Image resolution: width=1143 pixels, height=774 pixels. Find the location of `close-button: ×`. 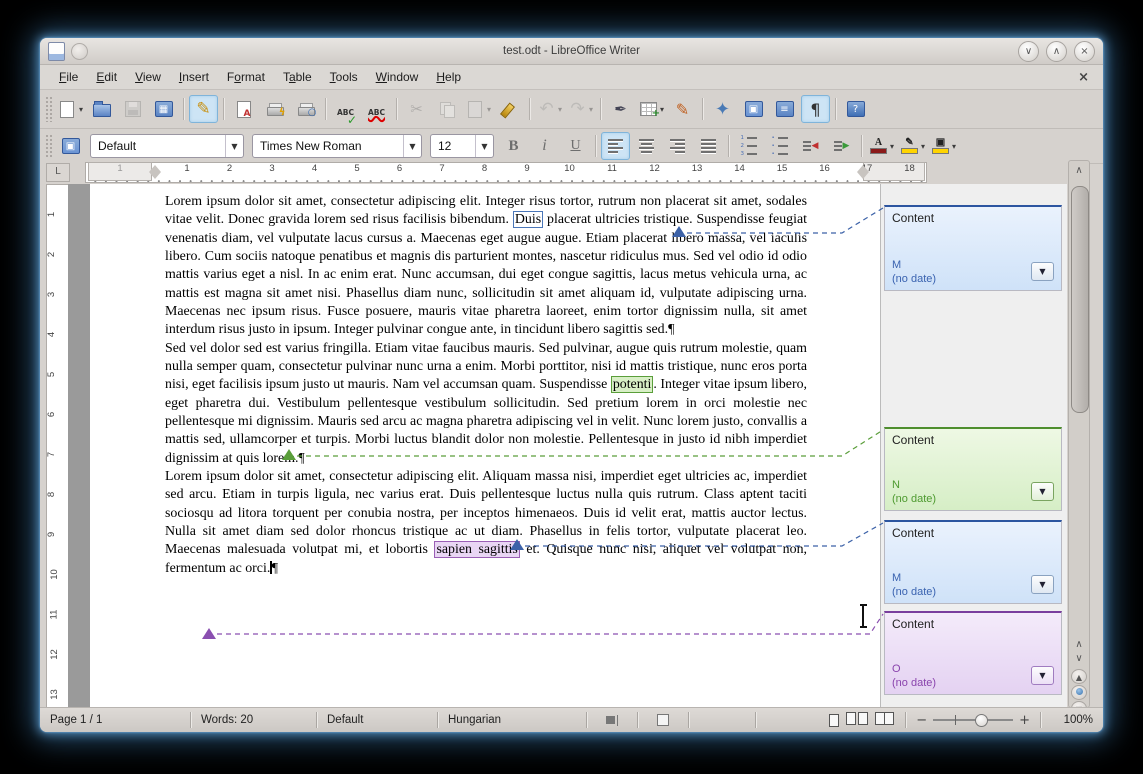

close-button: × is located at coordinates (1084, 51).